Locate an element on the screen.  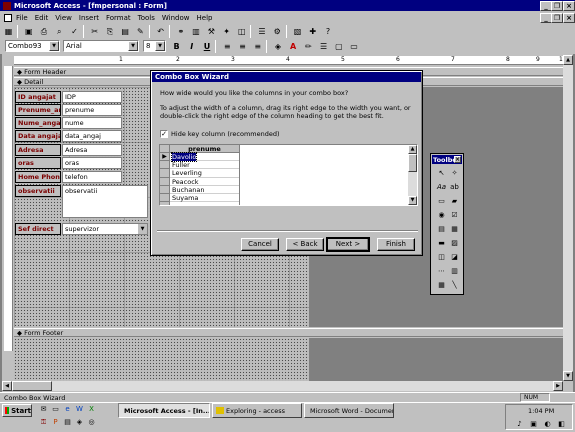
volume-icon: ♪ is located at coordinates (519, 424).